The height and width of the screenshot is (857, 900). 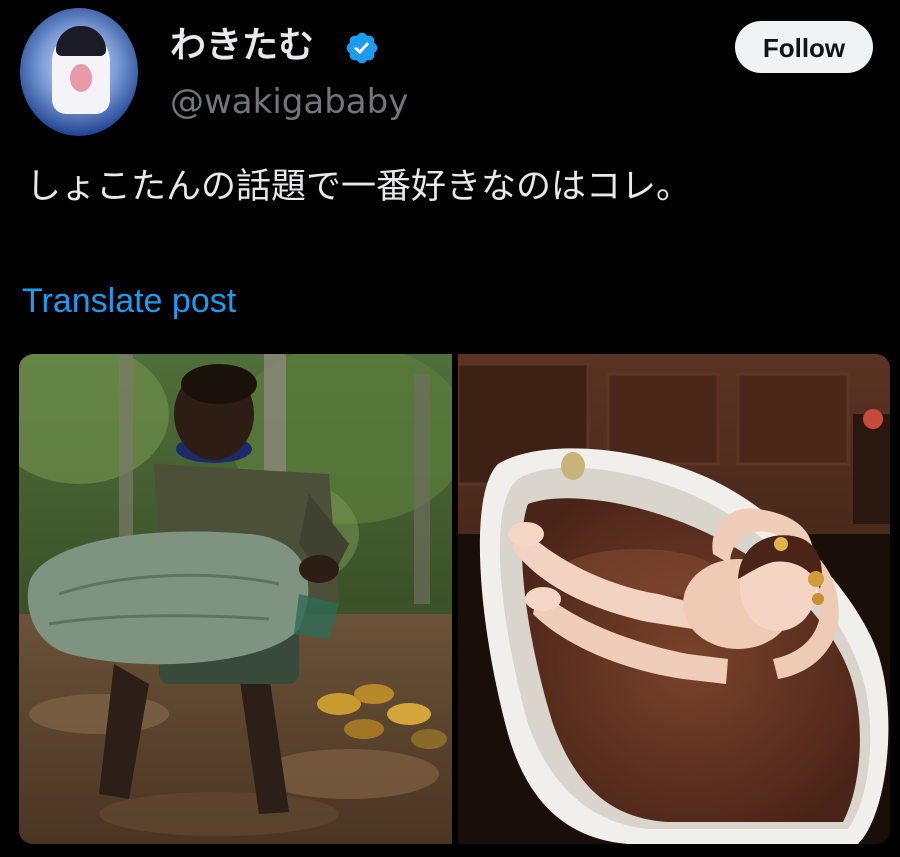 I want to click on avatar-hair-shape, so click(x=81, y=41).